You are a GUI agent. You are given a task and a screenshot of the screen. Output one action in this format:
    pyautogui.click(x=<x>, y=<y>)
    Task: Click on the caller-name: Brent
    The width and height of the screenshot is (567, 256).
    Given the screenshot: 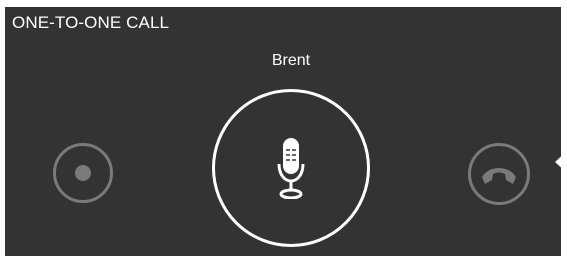 What is the action you would take?
    pyautogui.click(x=291, y=60)
    